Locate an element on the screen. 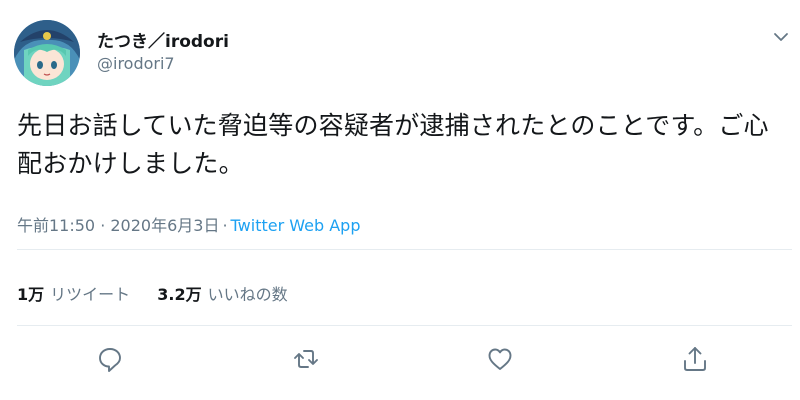 This screenshot has height=400, width=800. retweet-button is located at coordinates (306, 359).